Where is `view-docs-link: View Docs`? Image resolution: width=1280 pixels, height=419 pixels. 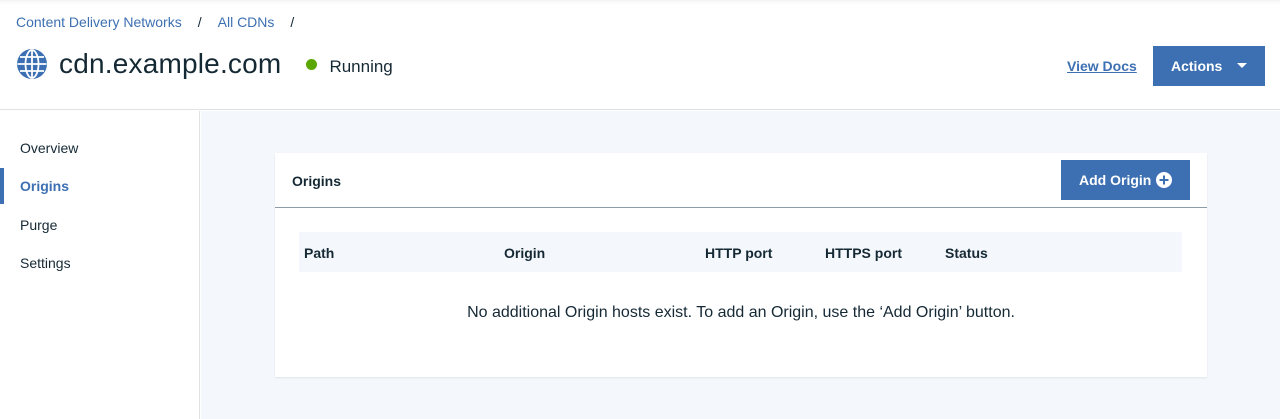 view-docs-link: View Docs is located at coordinates (1102, 66).